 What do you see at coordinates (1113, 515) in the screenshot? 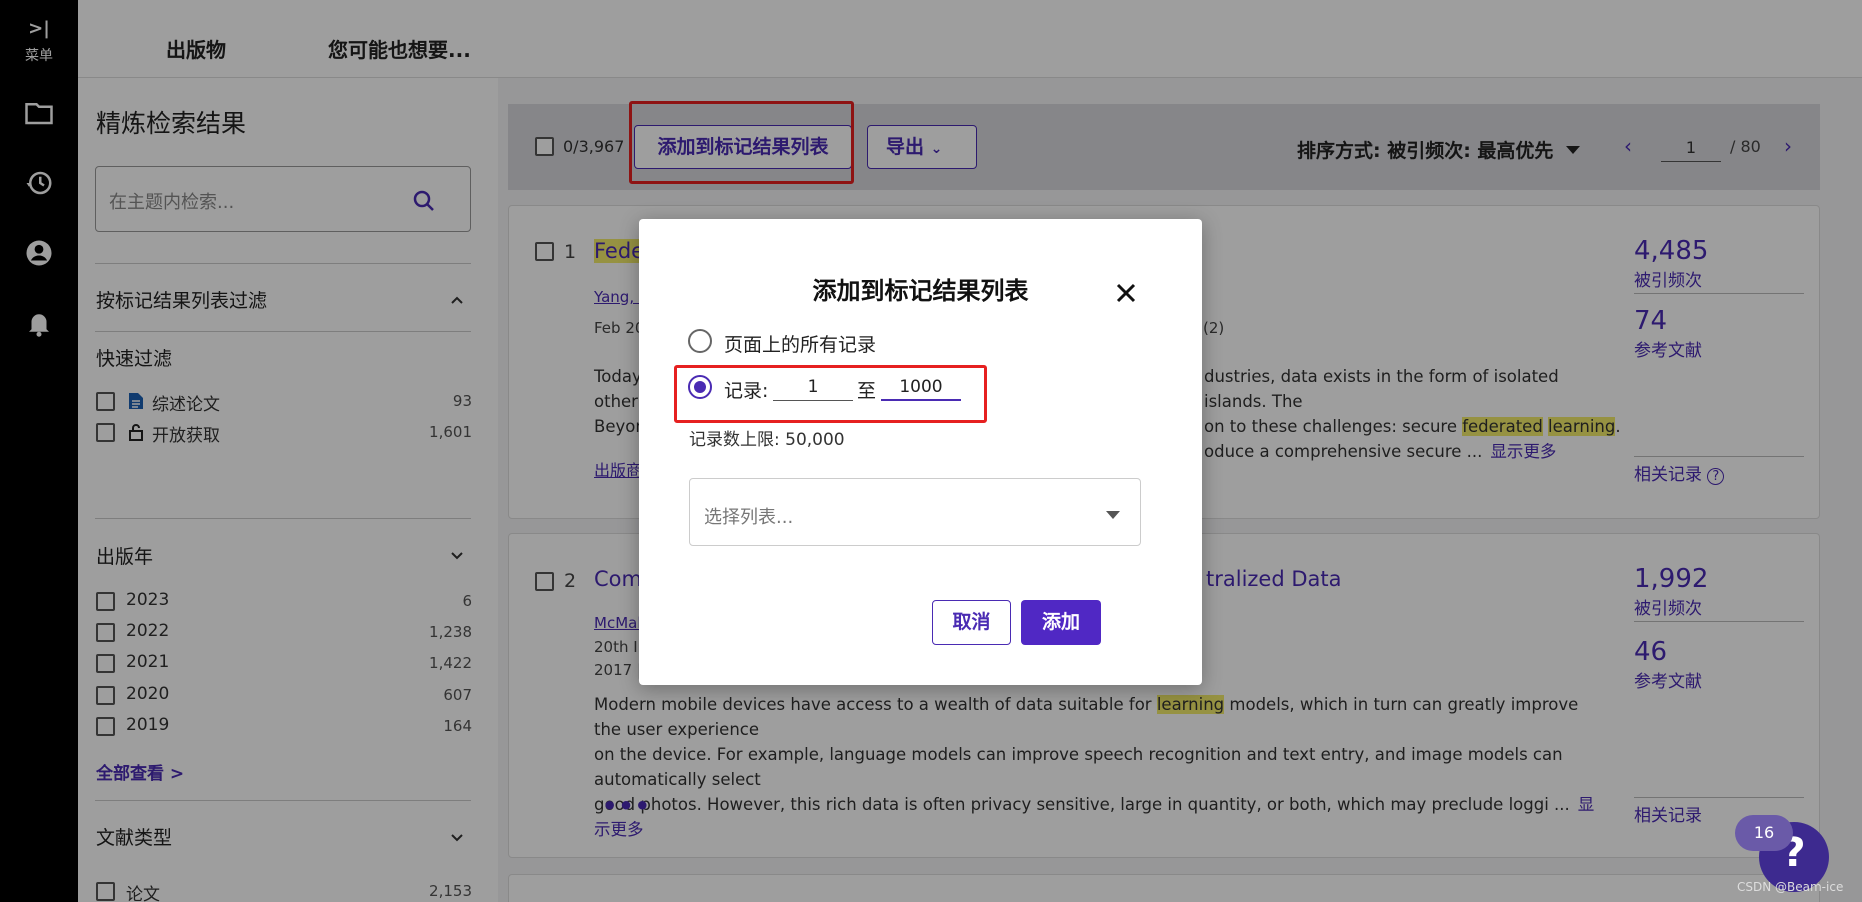
I see `caret-down-icon` at bounding box center [1113, 515].